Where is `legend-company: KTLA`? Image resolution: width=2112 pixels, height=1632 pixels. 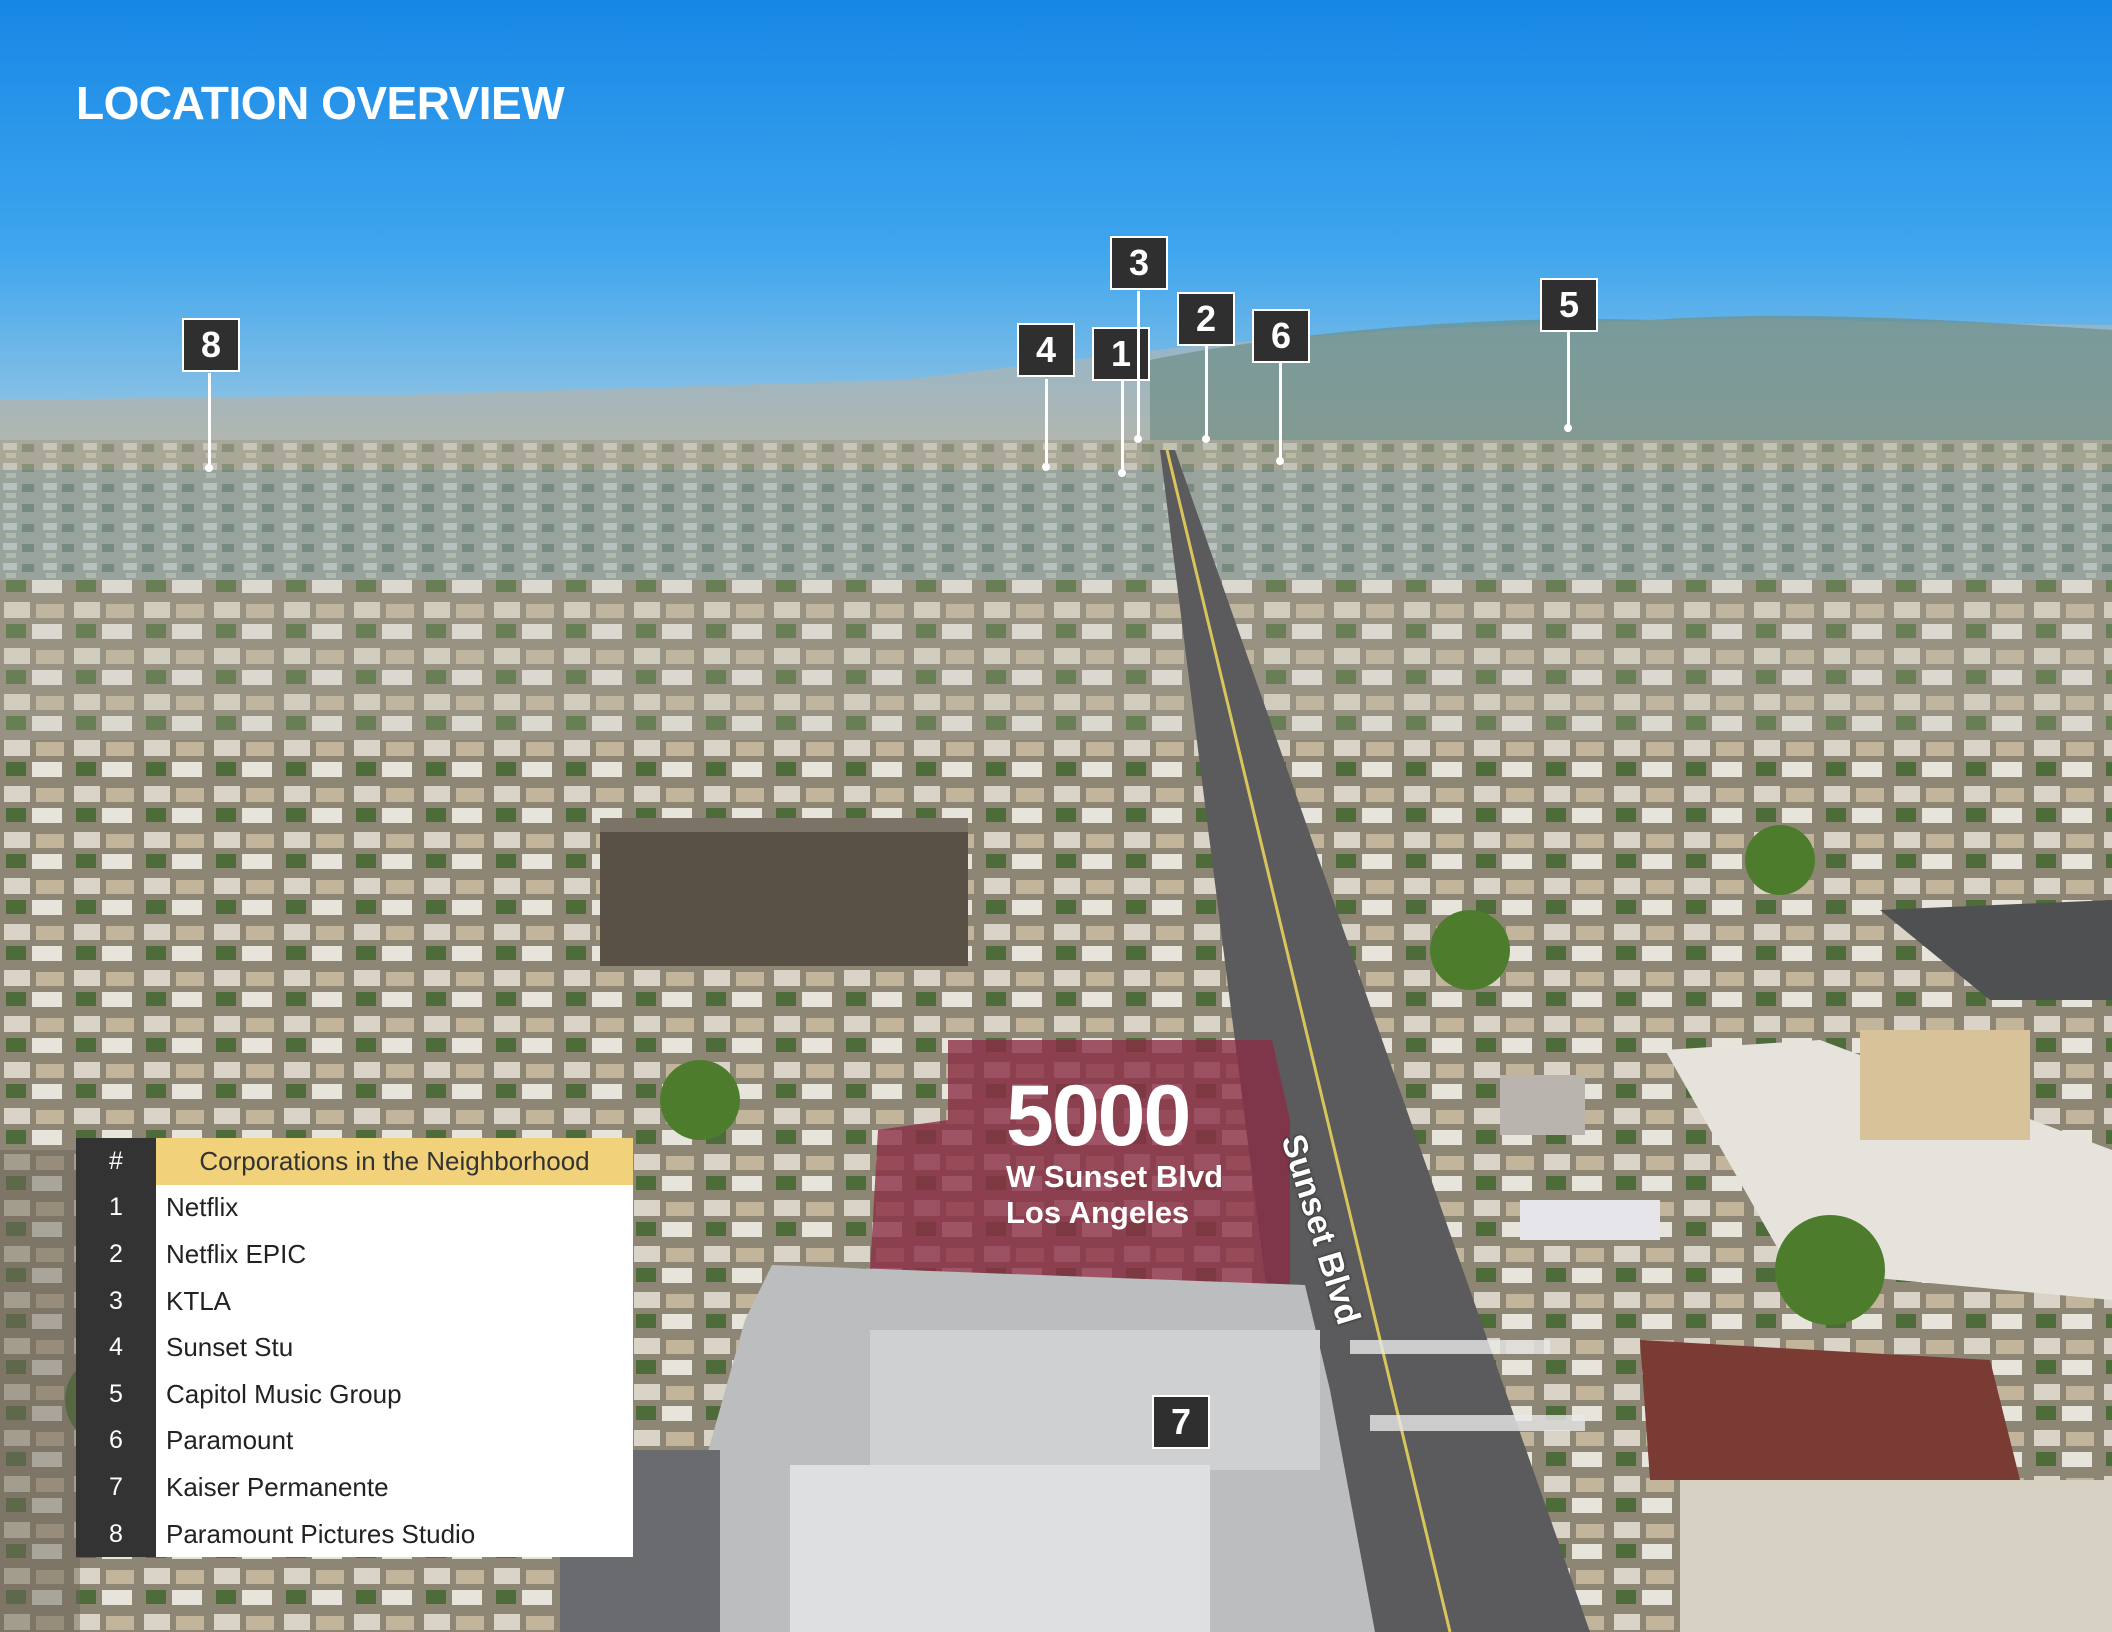
legend-company: KTLA is located at coordinates (394, 1301).